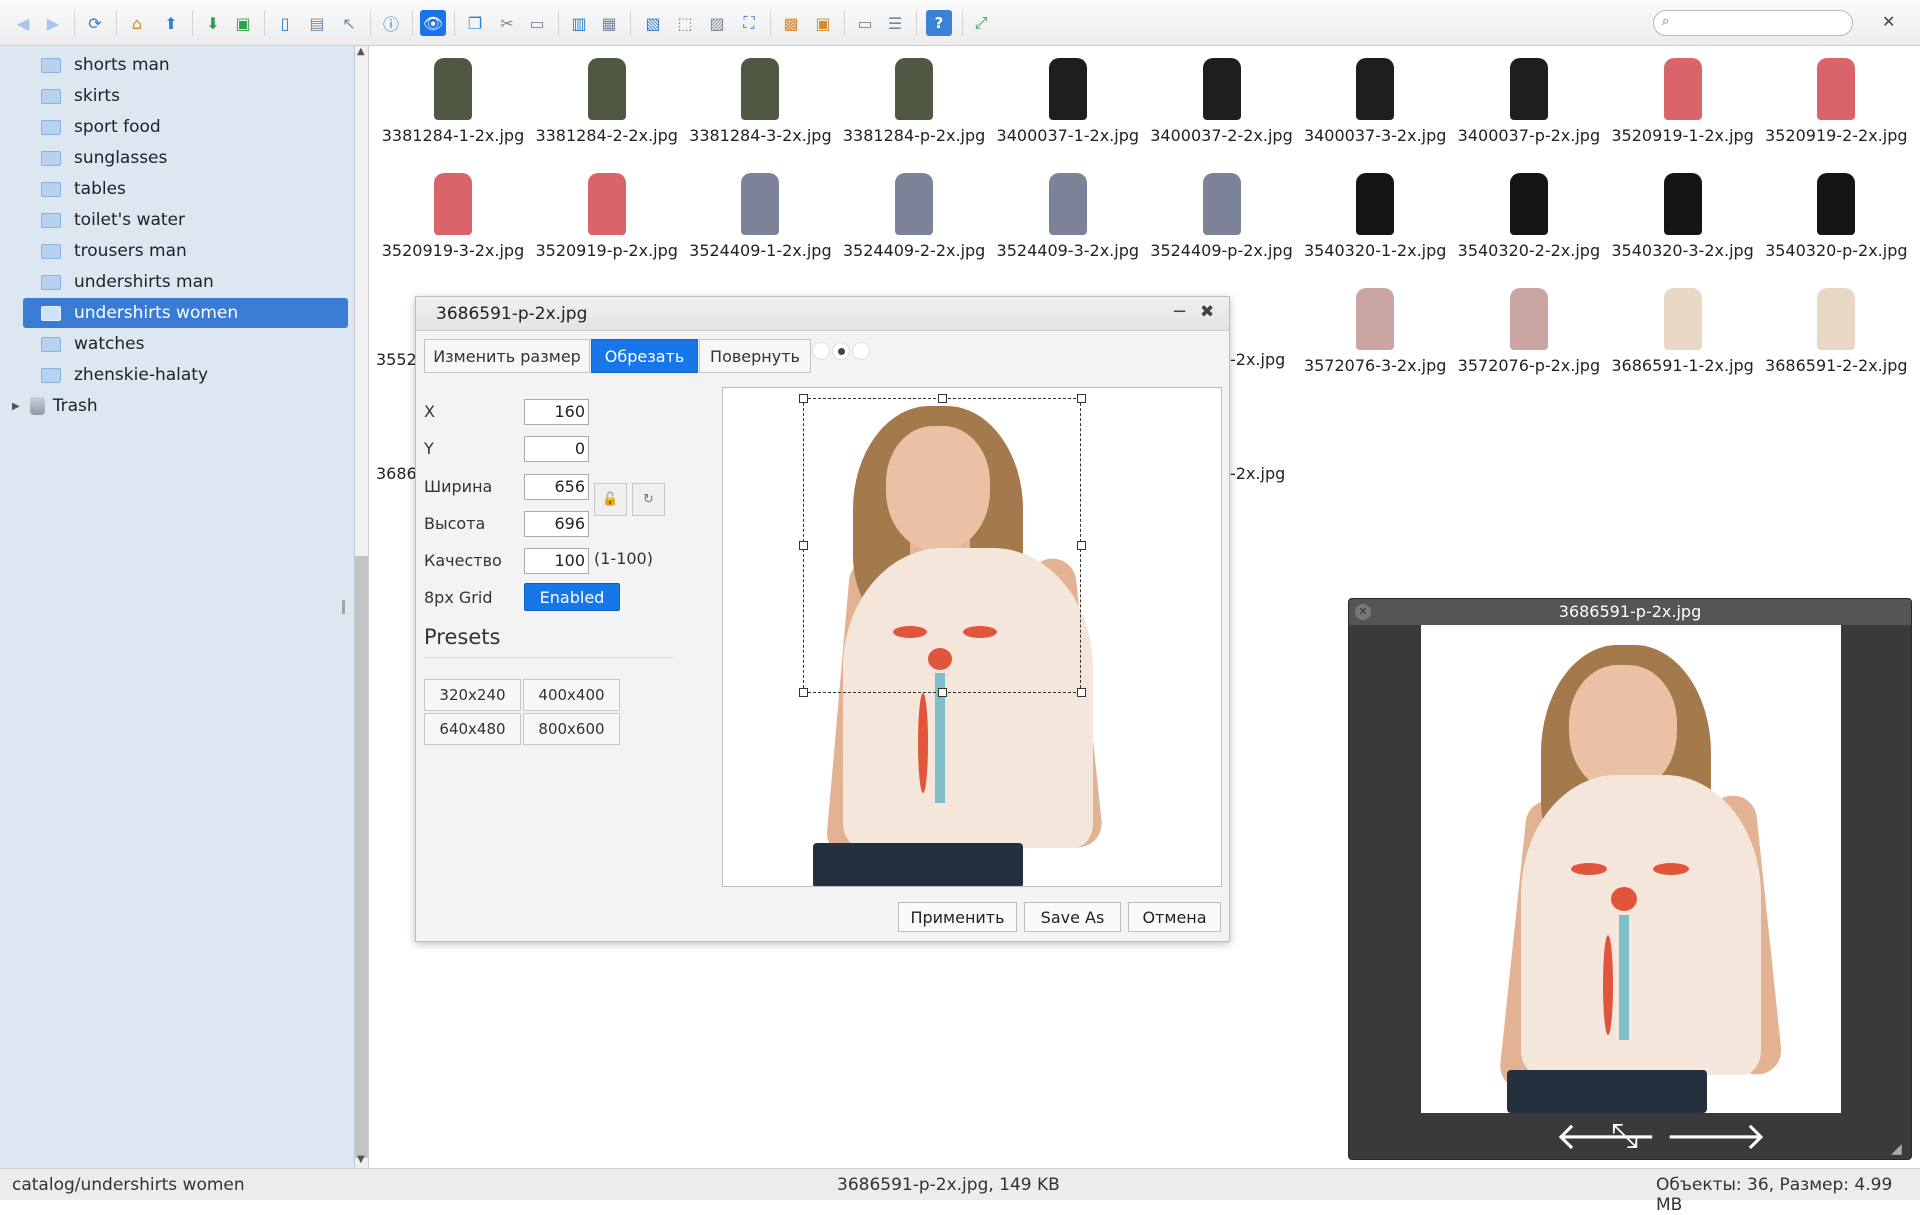  What do you see at coordinates (185, 189) in the screenshot?
I see `tree-item-tables: tables` at bounding box center [185, 189].